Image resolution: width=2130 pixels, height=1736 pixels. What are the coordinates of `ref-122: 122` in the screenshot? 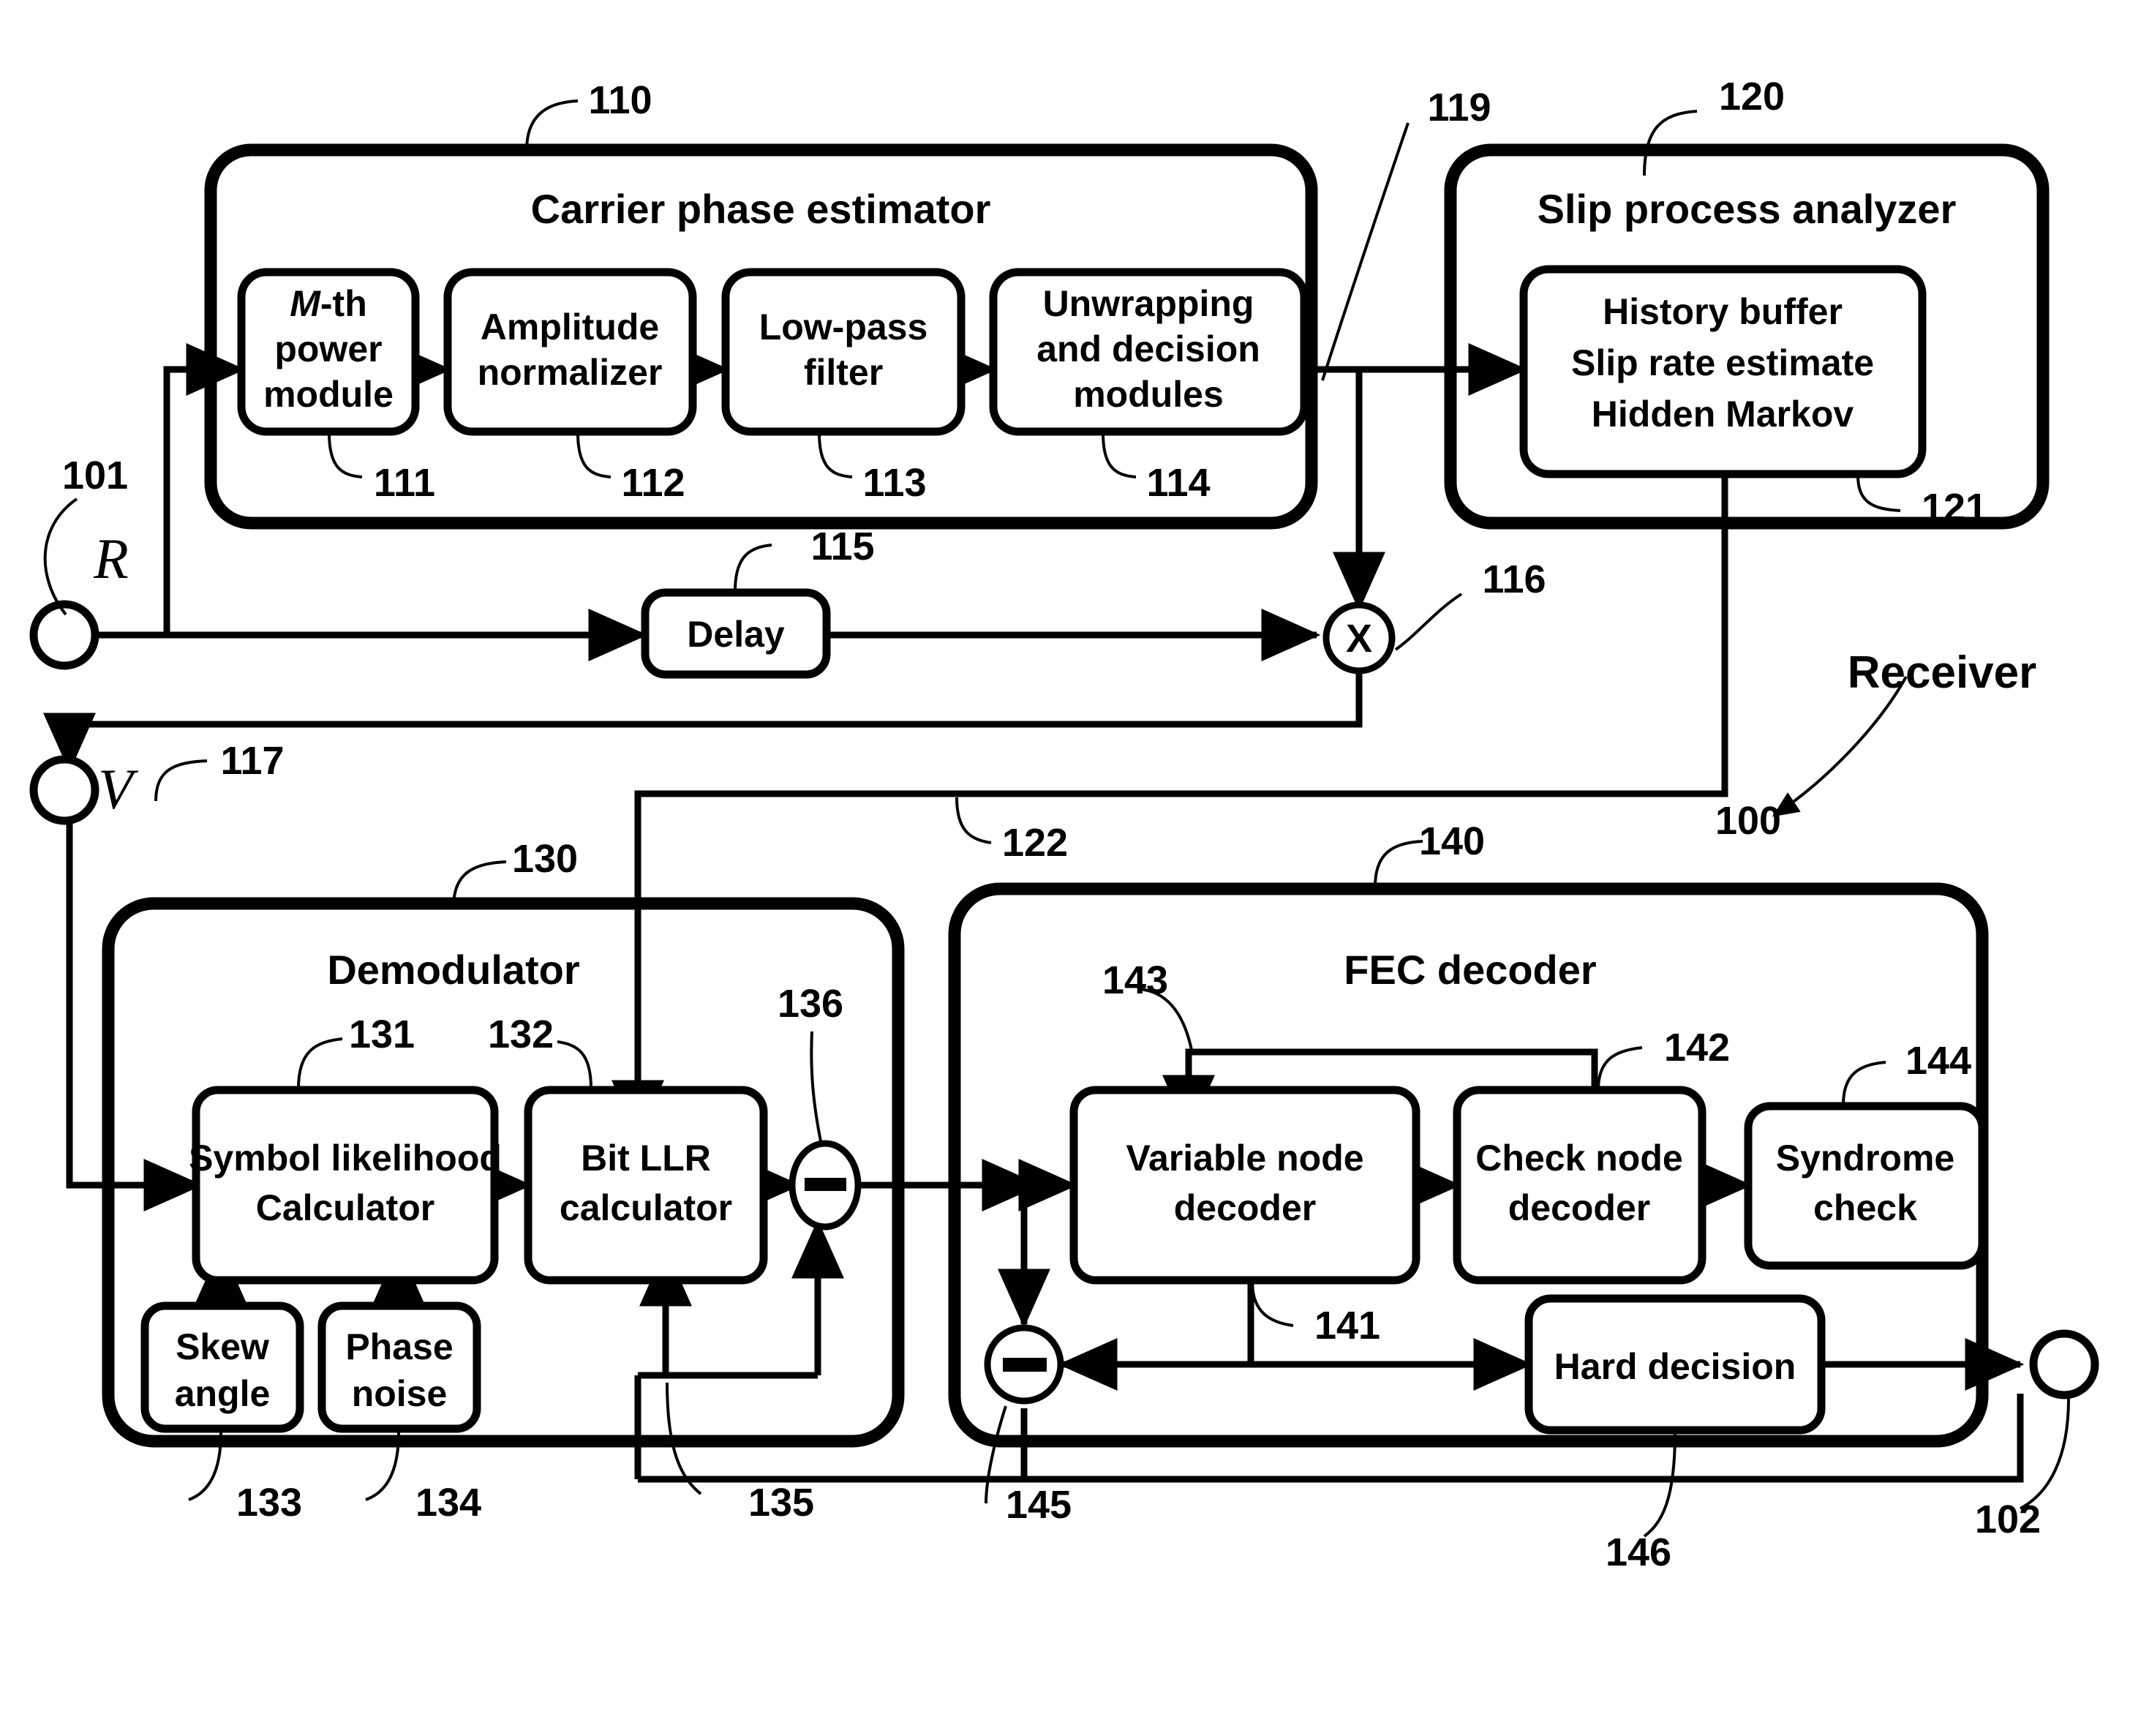 It's located at (1035, 843).